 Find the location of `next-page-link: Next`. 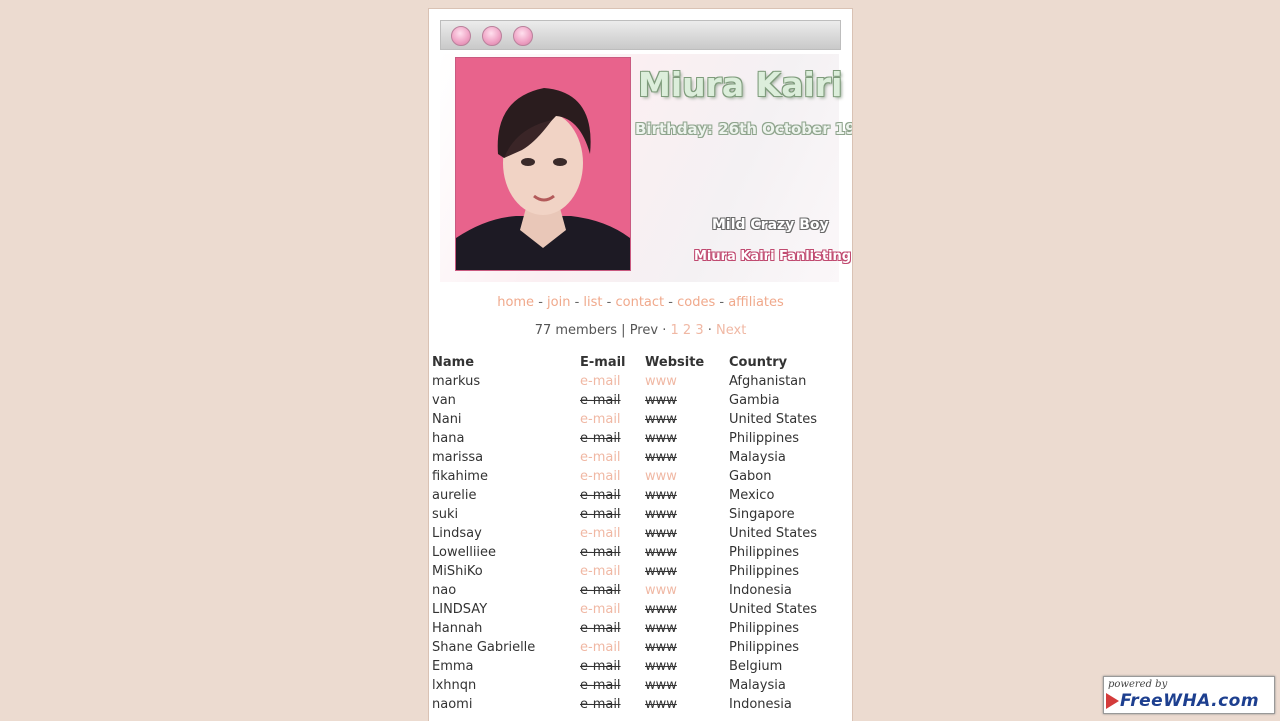

next-page-link: Next is located at coordinates (731, 330).